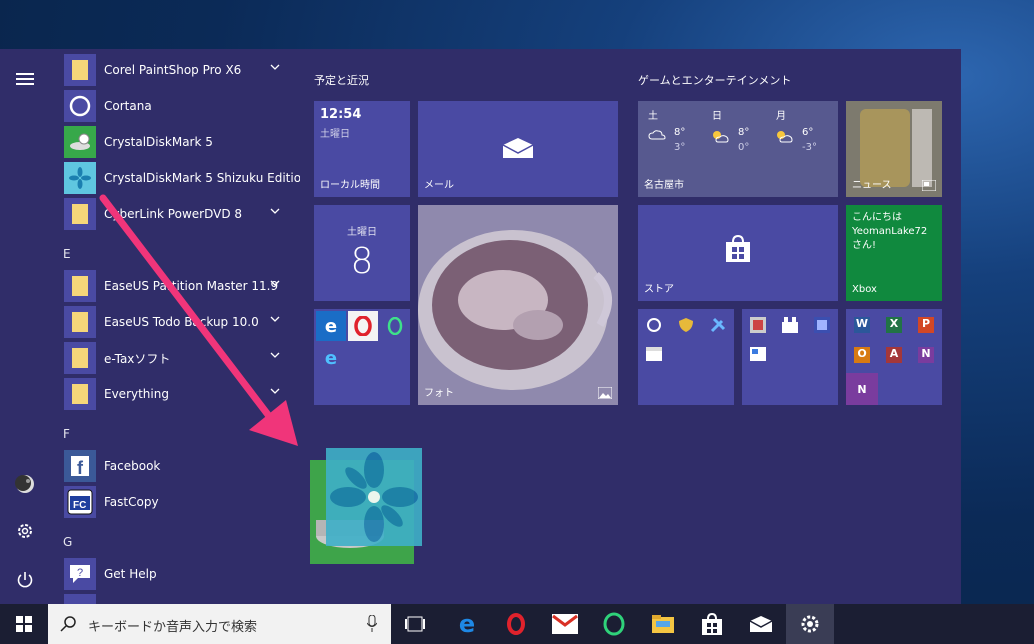 The width and height of the screenshot is (1034, 644). I want to click on gmail-icon, so click(565, 624).